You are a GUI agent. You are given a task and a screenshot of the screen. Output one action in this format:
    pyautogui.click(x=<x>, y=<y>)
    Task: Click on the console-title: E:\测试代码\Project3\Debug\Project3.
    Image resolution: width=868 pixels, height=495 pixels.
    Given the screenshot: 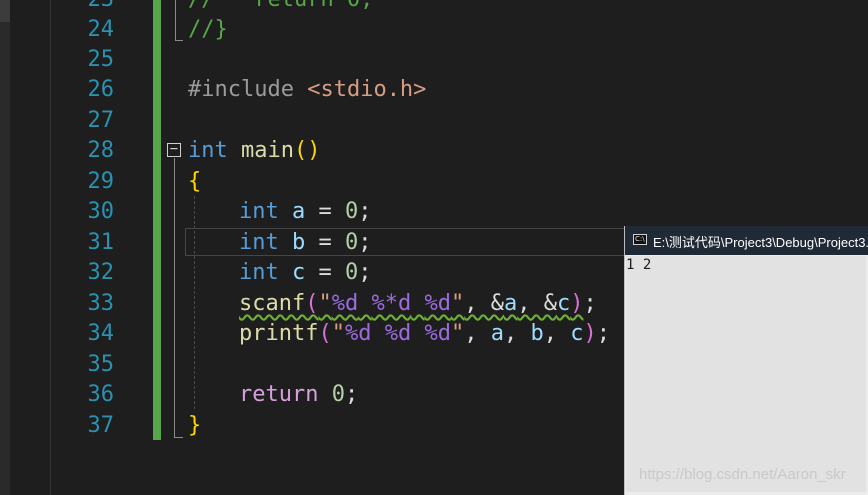 What is the action you would take?
    pyautogui.click(x=760, y=242)
    